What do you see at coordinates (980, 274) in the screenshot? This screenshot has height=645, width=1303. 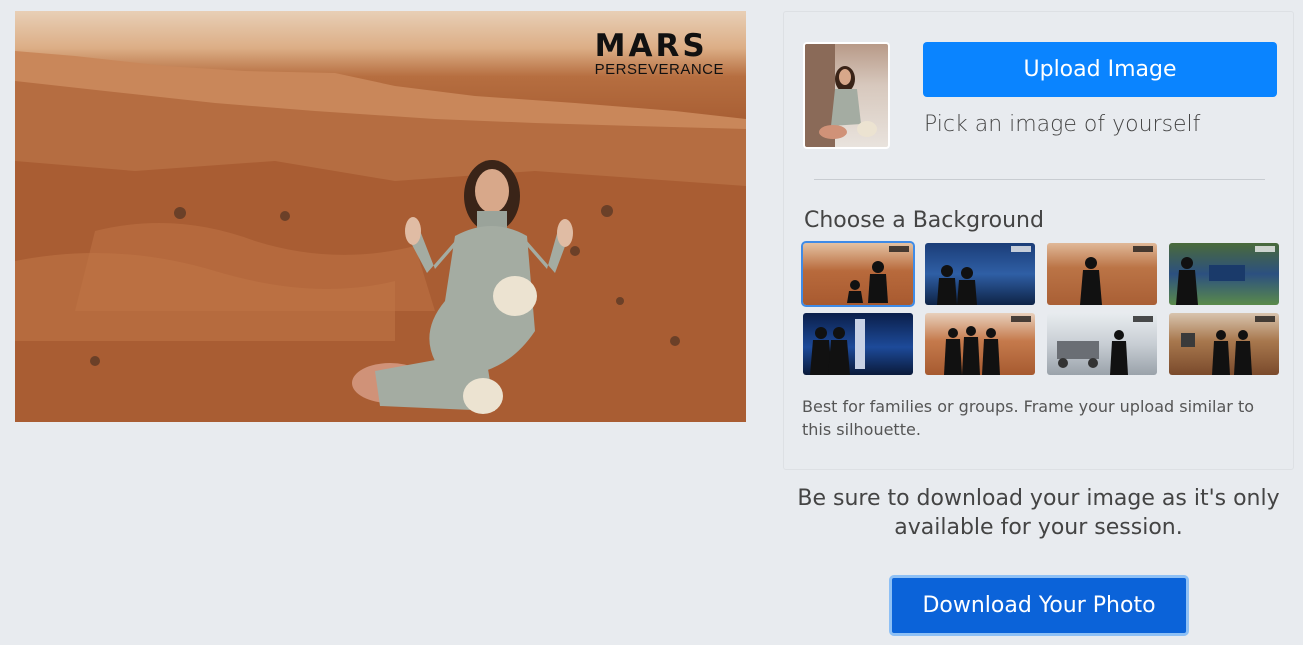 I see `background-option-mission-control` at bounding box center [980, 274].